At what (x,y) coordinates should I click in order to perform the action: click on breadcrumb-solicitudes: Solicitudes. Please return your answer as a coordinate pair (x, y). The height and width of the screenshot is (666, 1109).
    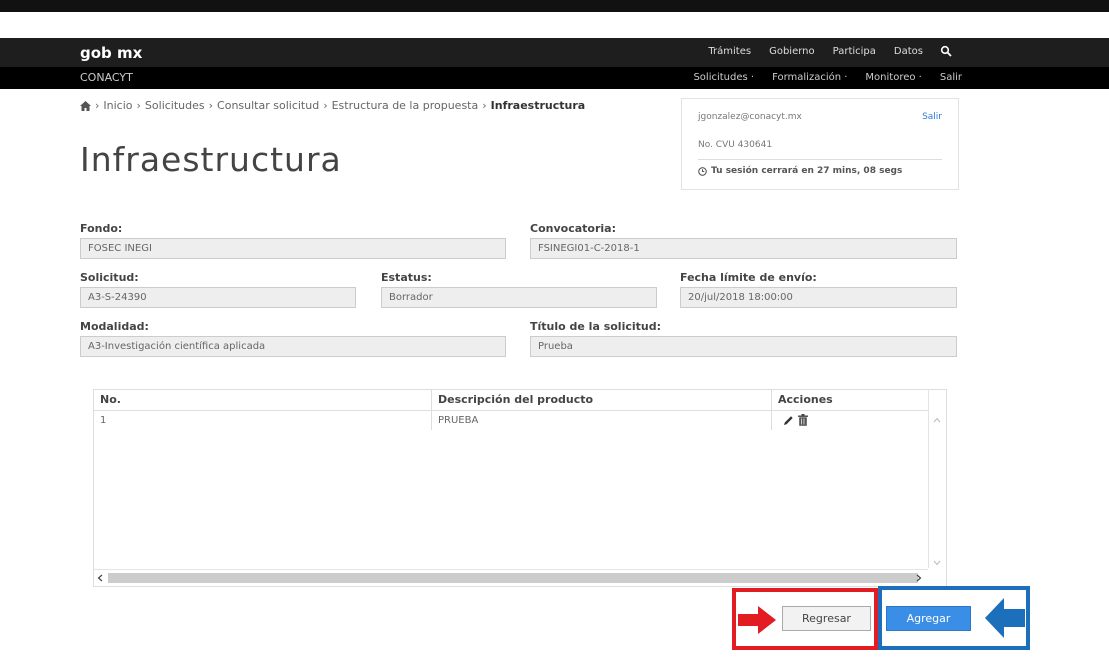
    Looking at the image, I should click on (175, 105).